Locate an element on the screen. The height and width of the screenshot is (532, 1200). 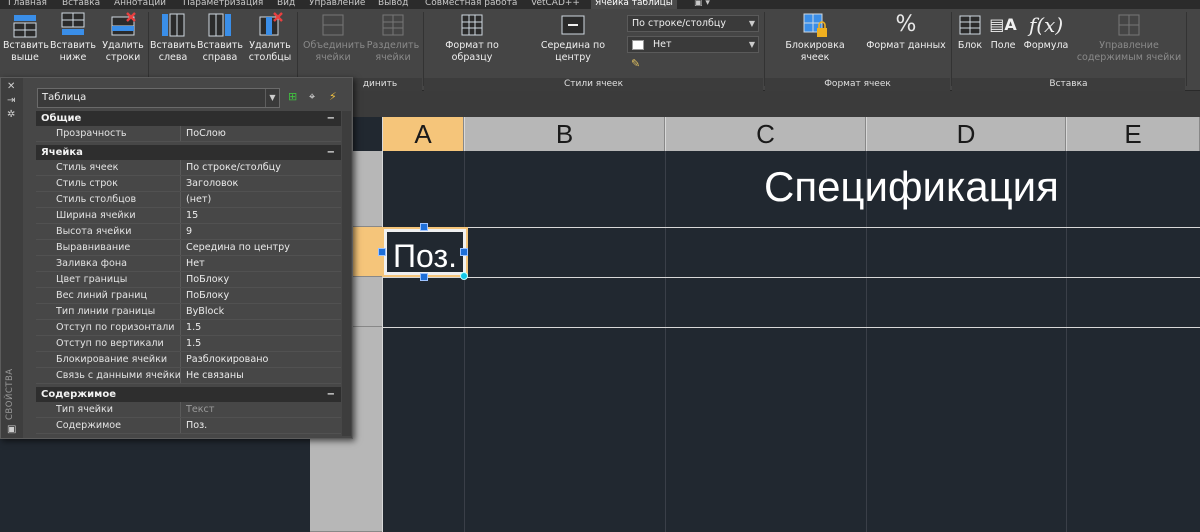
grip-left is located at coordinates (382, 252).